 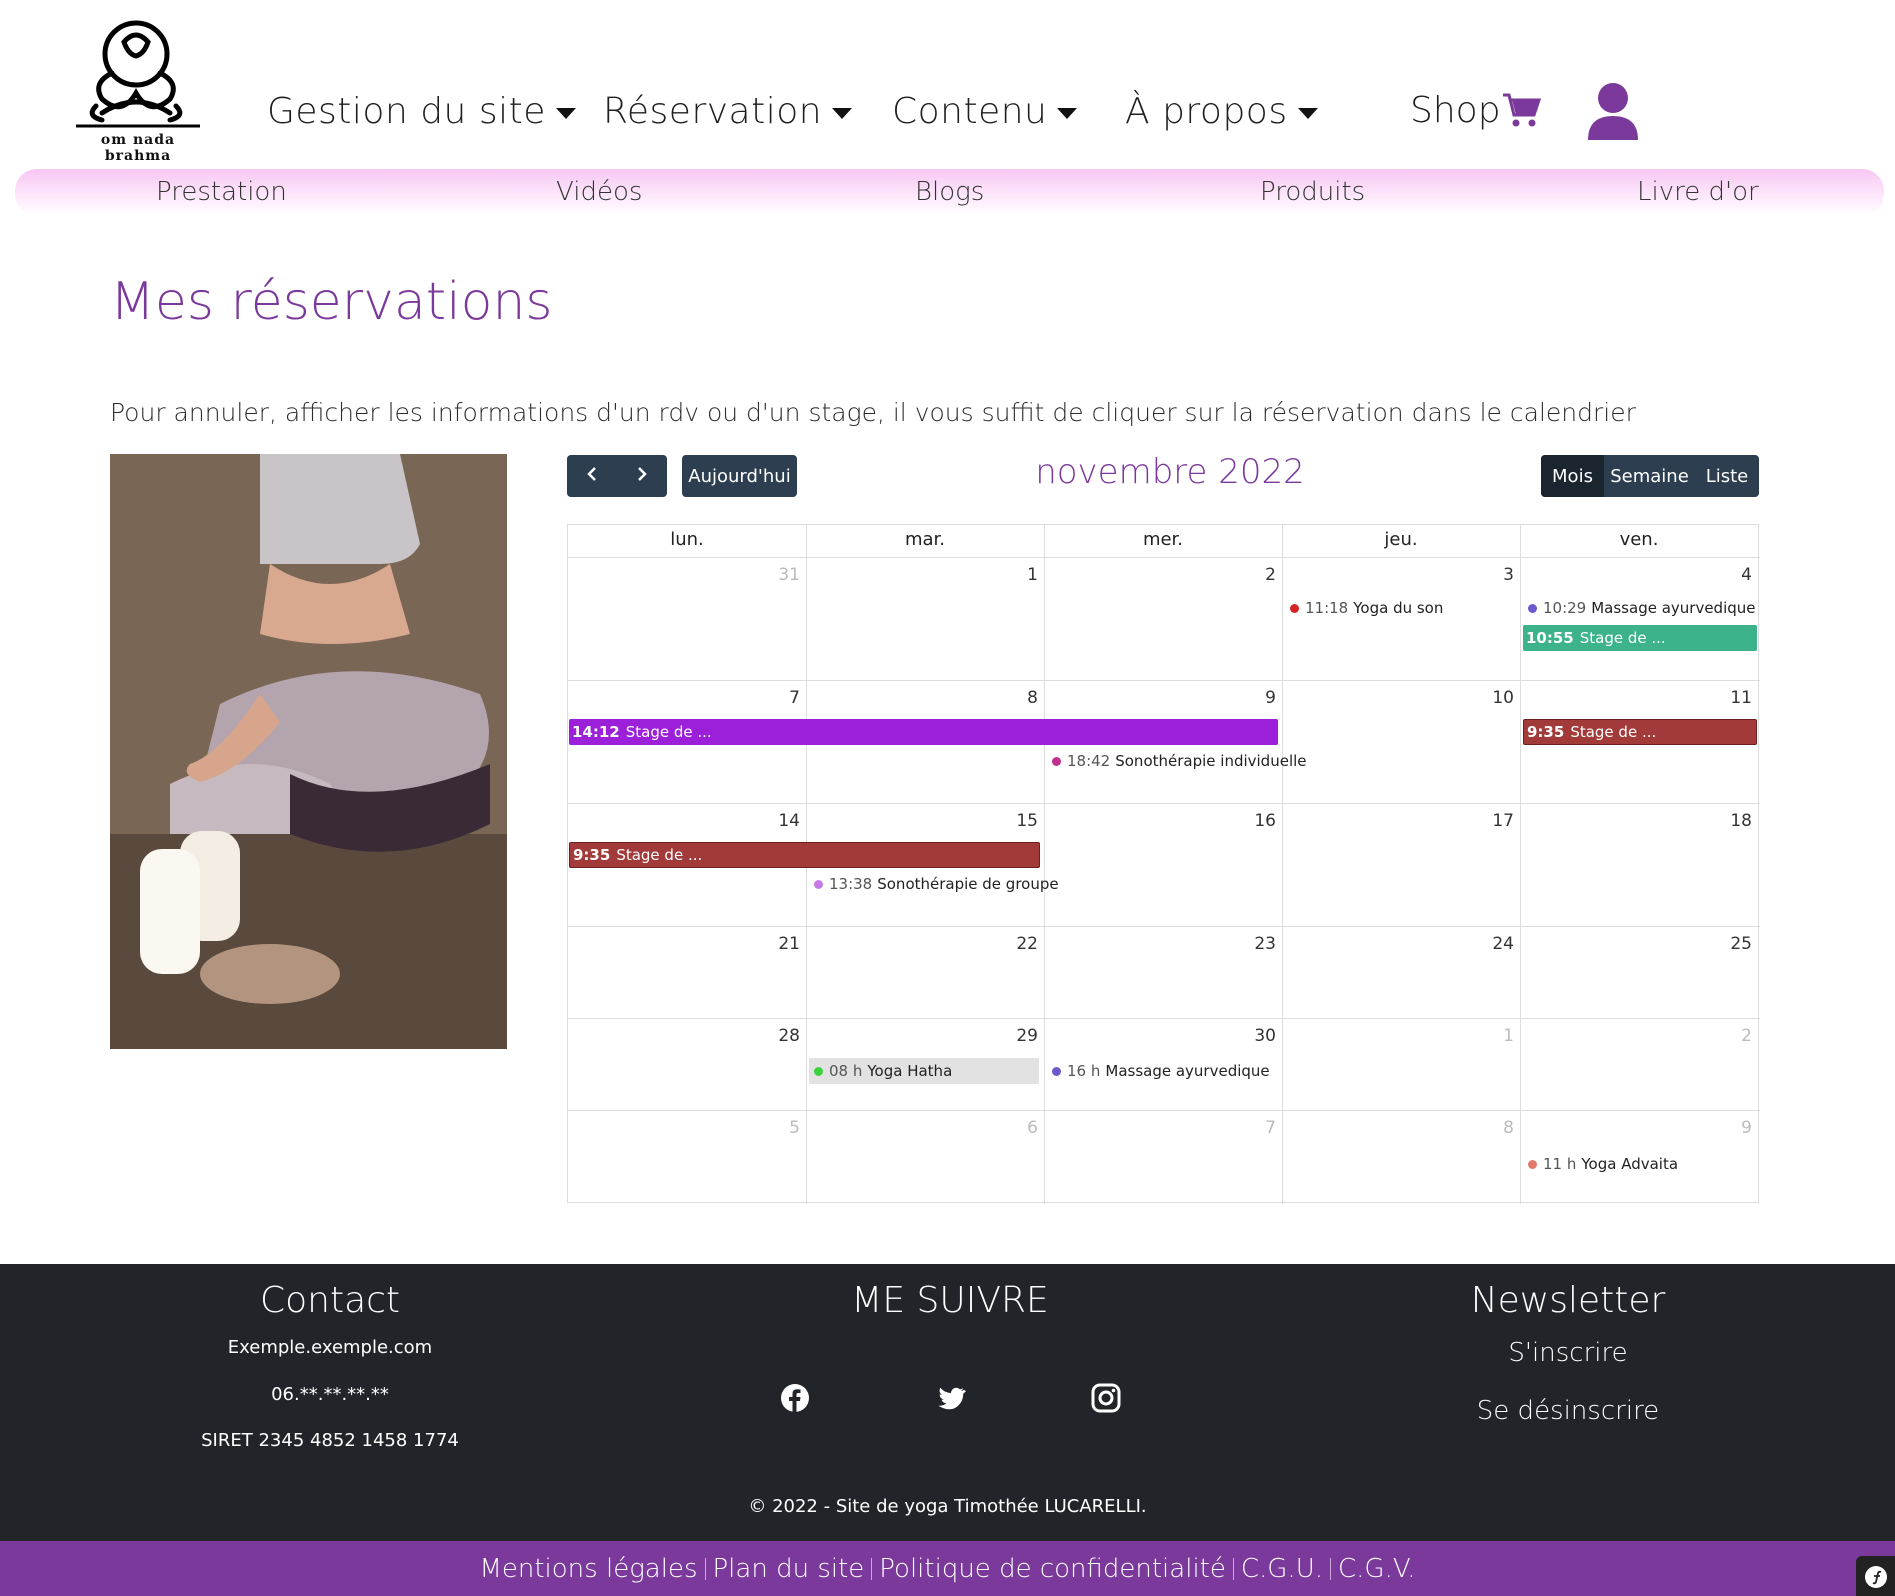 I want to click on day-number: 15, so click(x=1018, y=821).